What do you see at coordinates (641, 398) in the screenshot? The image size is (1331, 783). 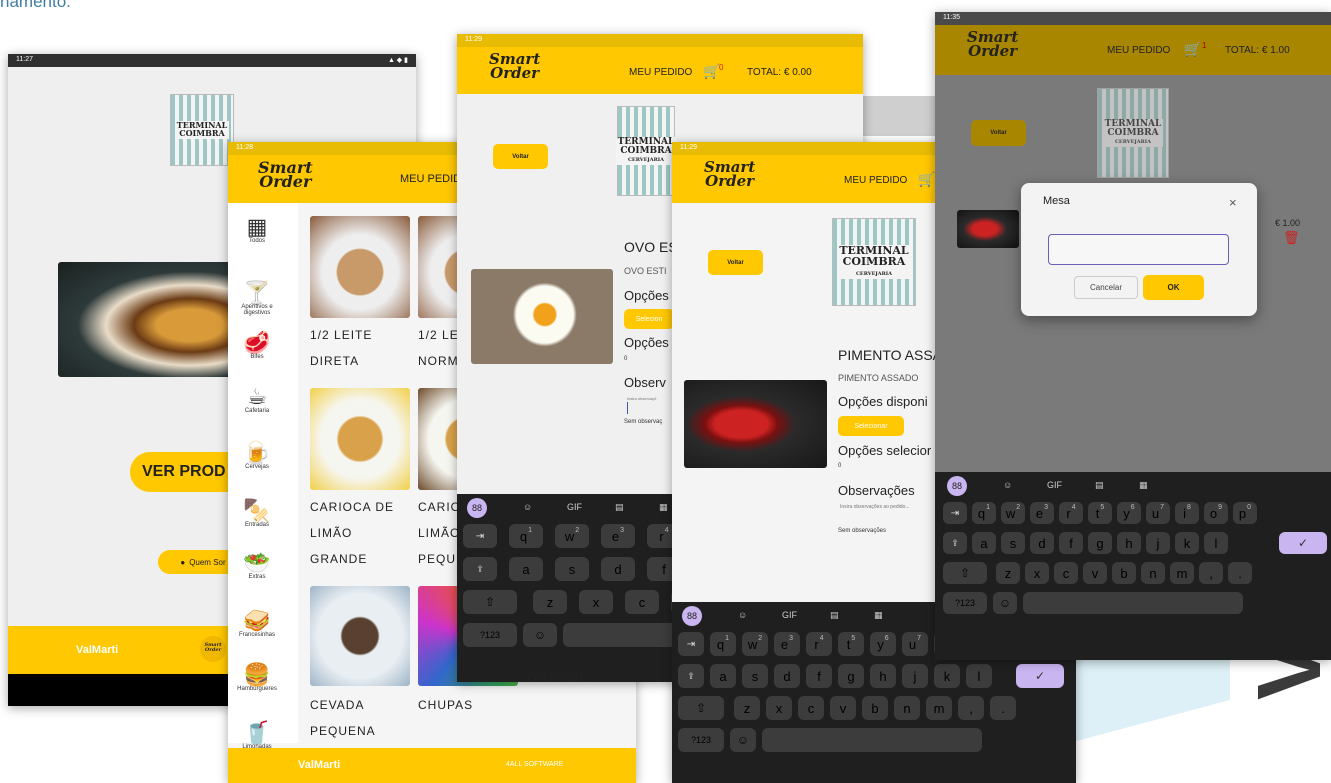 I see `observations-input: Insira observaçõ` at bounding box center [641, 398].